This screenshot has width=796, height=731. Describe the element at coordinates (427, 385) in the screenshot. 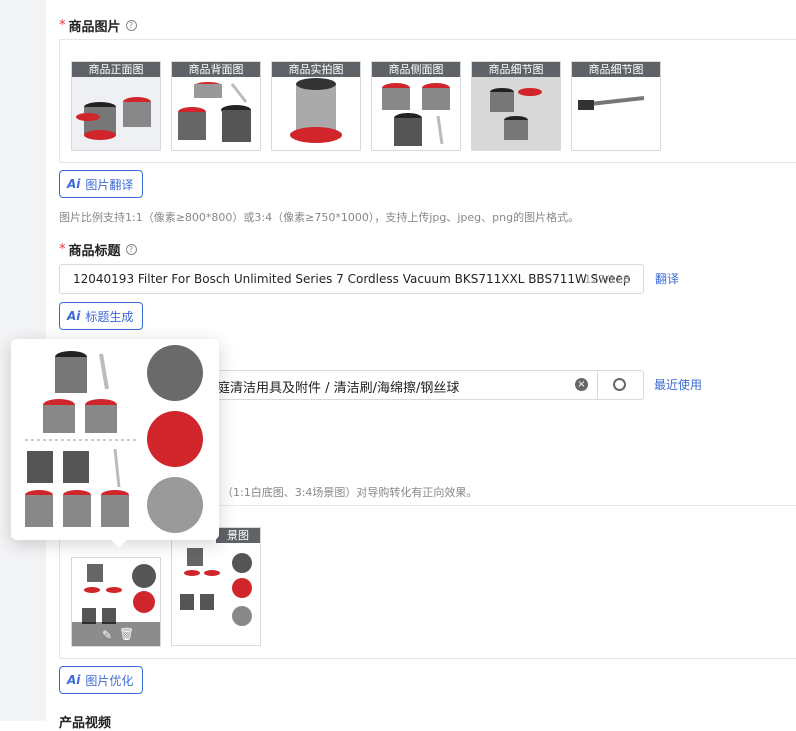

I see `category-input: 庭清洁用具及附件 / 清洁刷/海绵擦/钢丝球 ×` at that location.